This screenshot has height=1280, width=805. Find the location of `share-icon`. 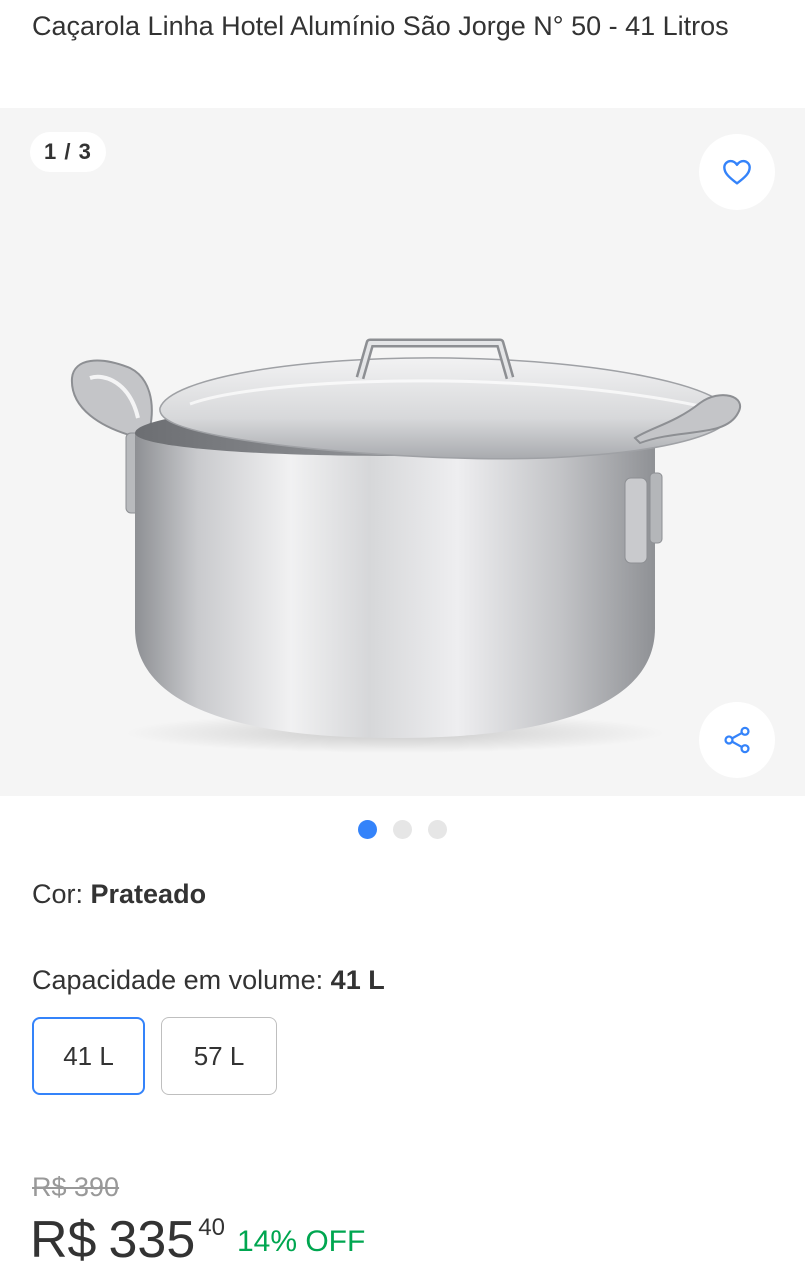

share-icon is located at coordinates (737, 740).